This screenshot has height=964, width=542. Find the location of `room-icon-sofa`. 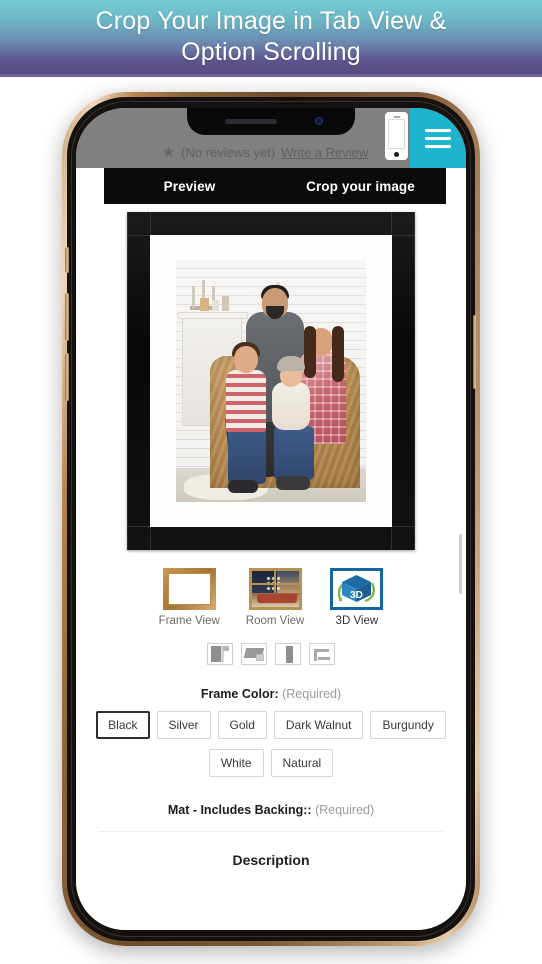

room-icon-sofa is located at coordinates (276, 598).